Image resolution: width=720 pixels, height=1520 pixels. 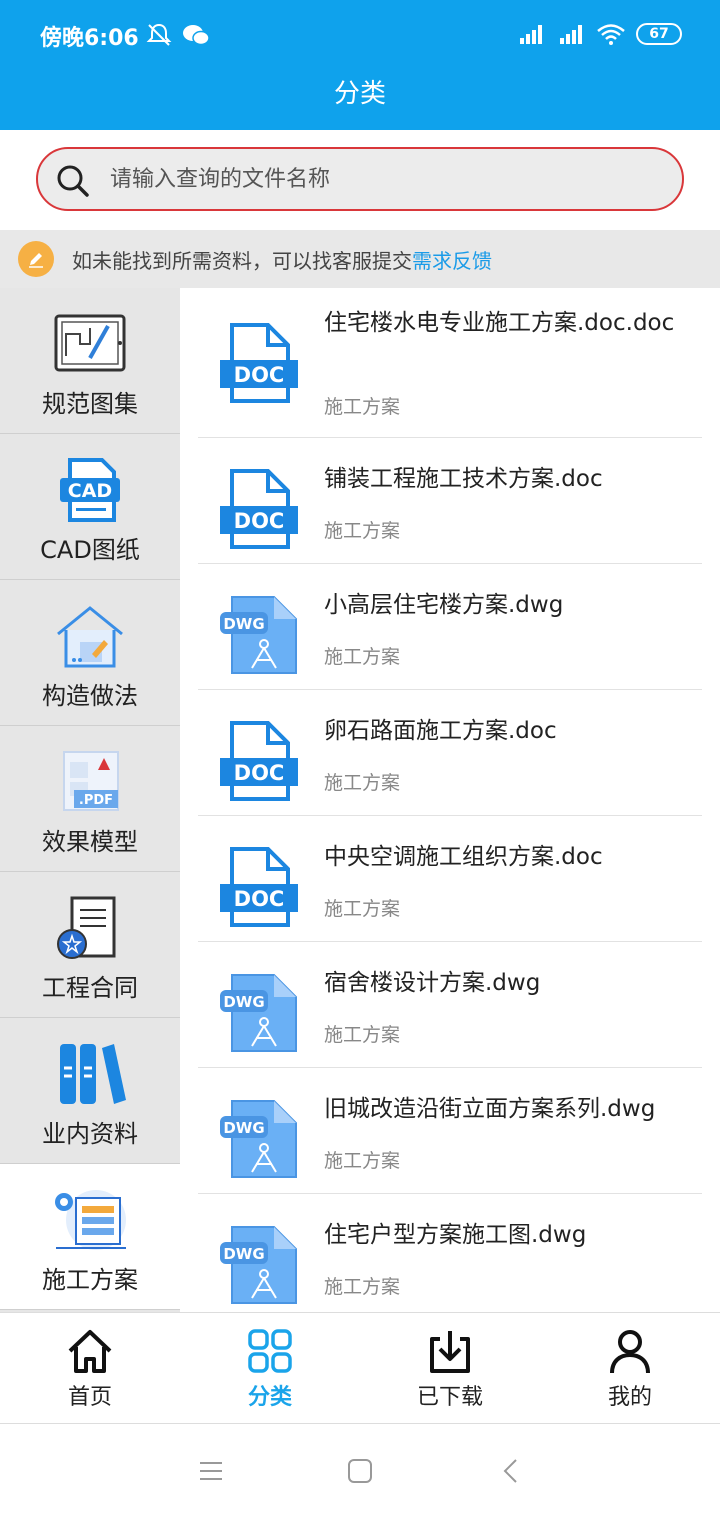 What do you see at coordinates (450, 879) in the screenshot?
I see `list-item: DOC 中央空调施工组织方案.doc 施工方案` at bounding box center [450, 879].